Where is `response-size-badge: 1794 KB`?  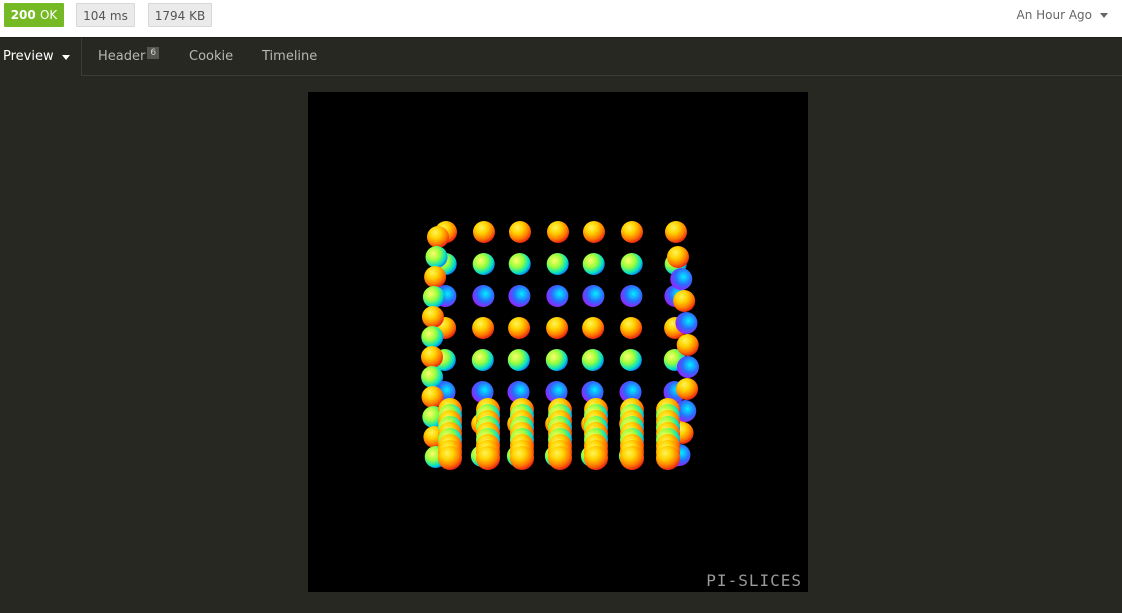
response-size-badge: 1794 KB is located at coordinates (180, 15).